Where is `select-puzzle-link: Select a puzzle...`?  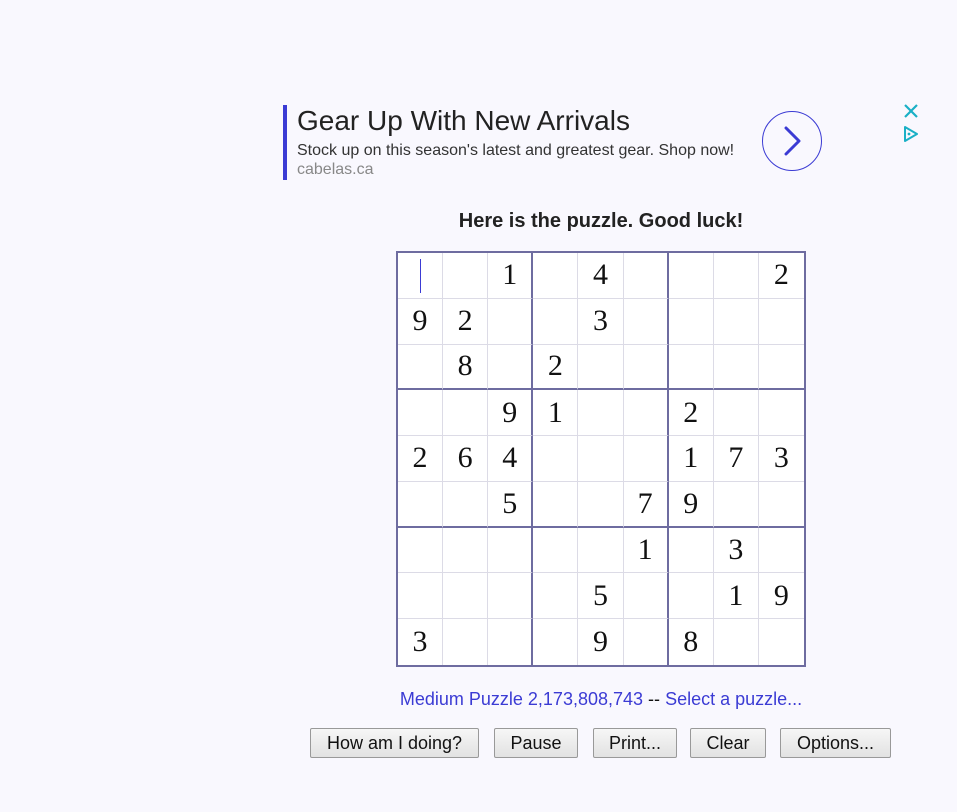 select-puzzle-link: Select a puzzle... is located at coordinates (733, 699).